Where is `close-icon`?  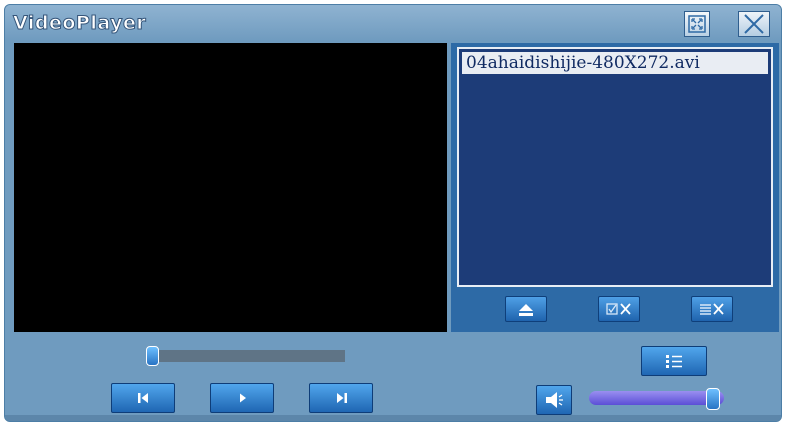 close-icon is located at coordinates (754, 24).